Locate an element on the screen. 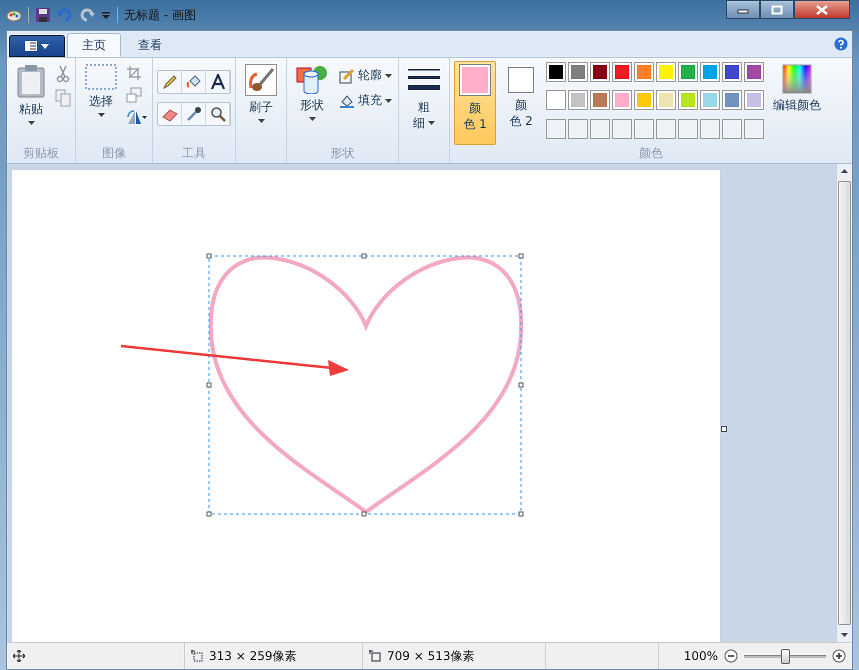 This screenshot has width=859, height=670. plus-icon is located at coordinates (839, 656).